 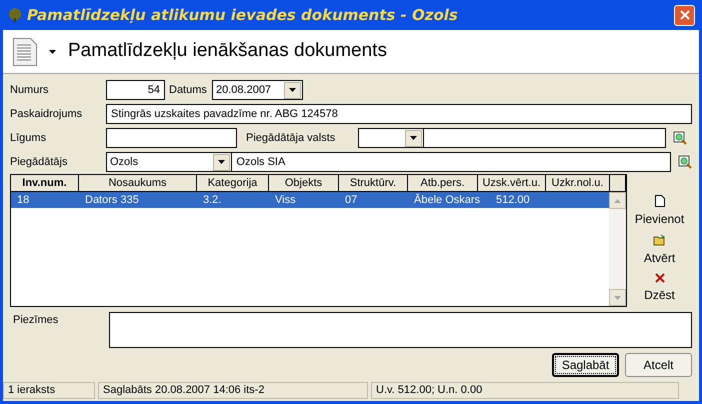 What do you see at coordinates (29, 138) in the screenshot?
I see `field-label: Līgums` at bounding box center [29, 138].